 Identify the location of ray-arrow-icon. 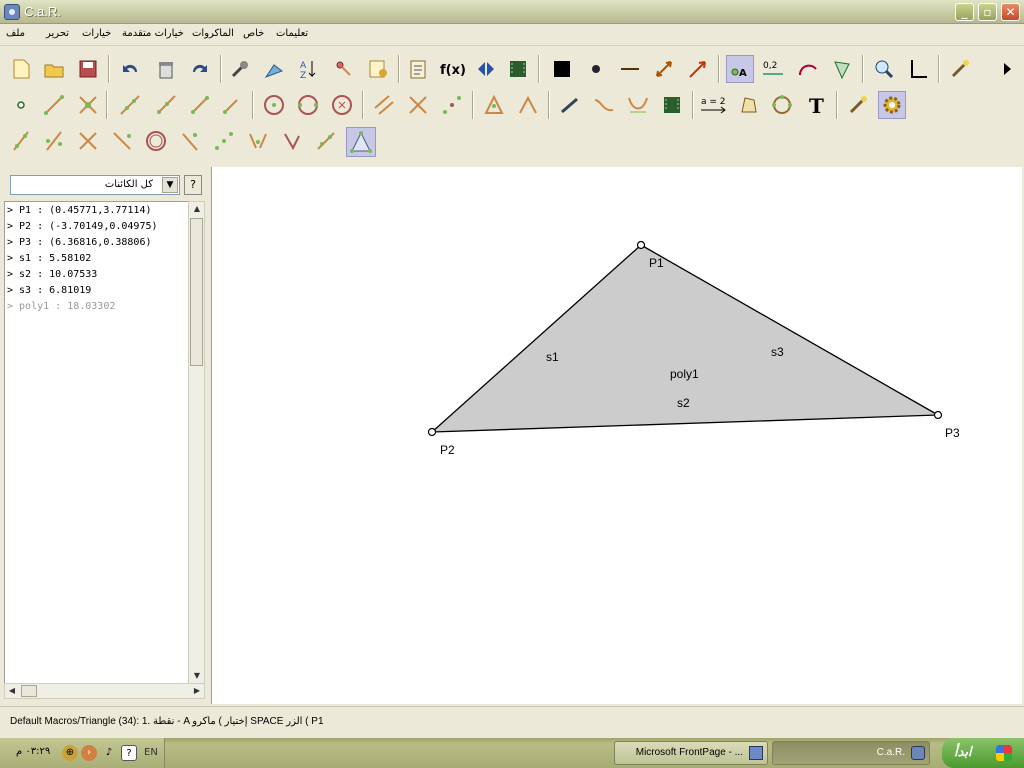
(664, 69).